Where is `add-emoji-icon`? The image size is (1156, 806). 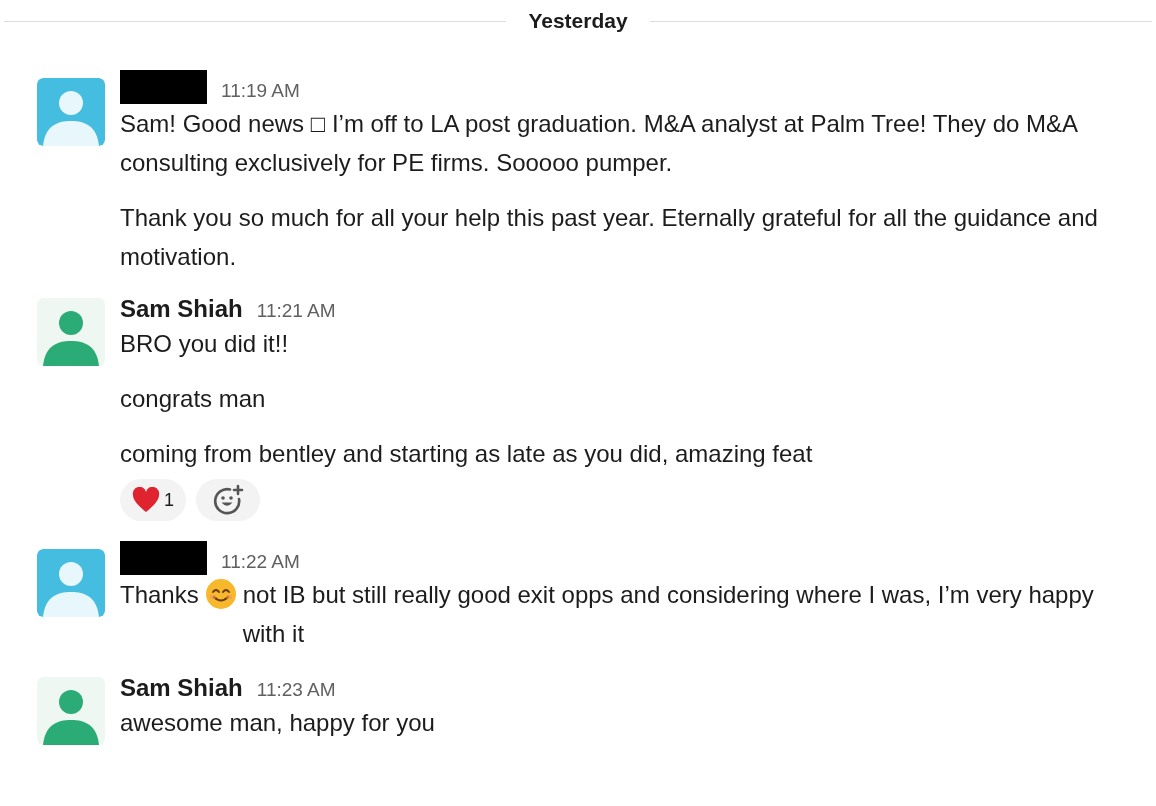 add-emoji-icon is located at coordinates (228, 500).